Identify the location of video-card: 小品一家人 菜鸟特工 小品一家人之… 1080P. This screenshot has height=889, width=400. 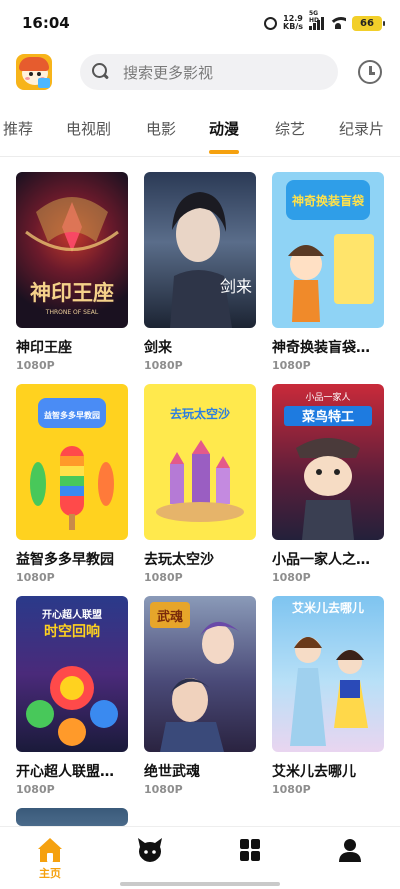
(328, 484).